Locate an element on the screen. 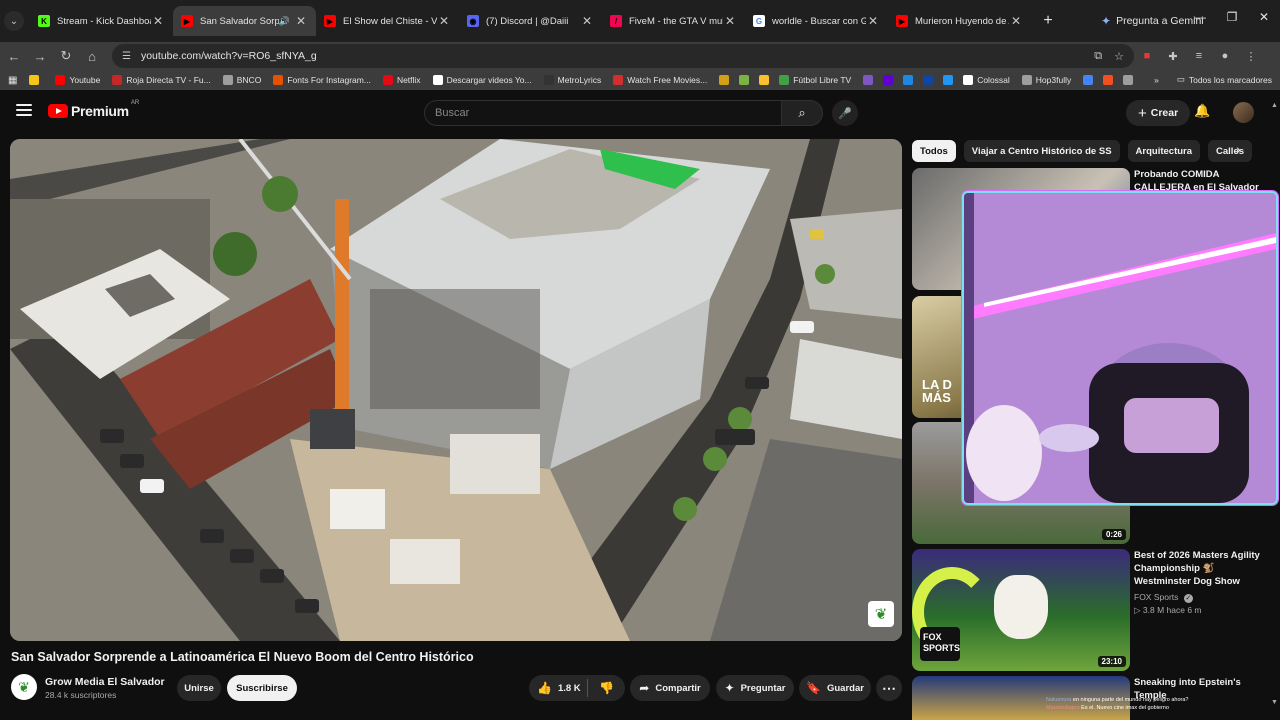 This screenshot has width=1280, height=720. extension-red-icon: ■ is located at coordinates (1147, 56).